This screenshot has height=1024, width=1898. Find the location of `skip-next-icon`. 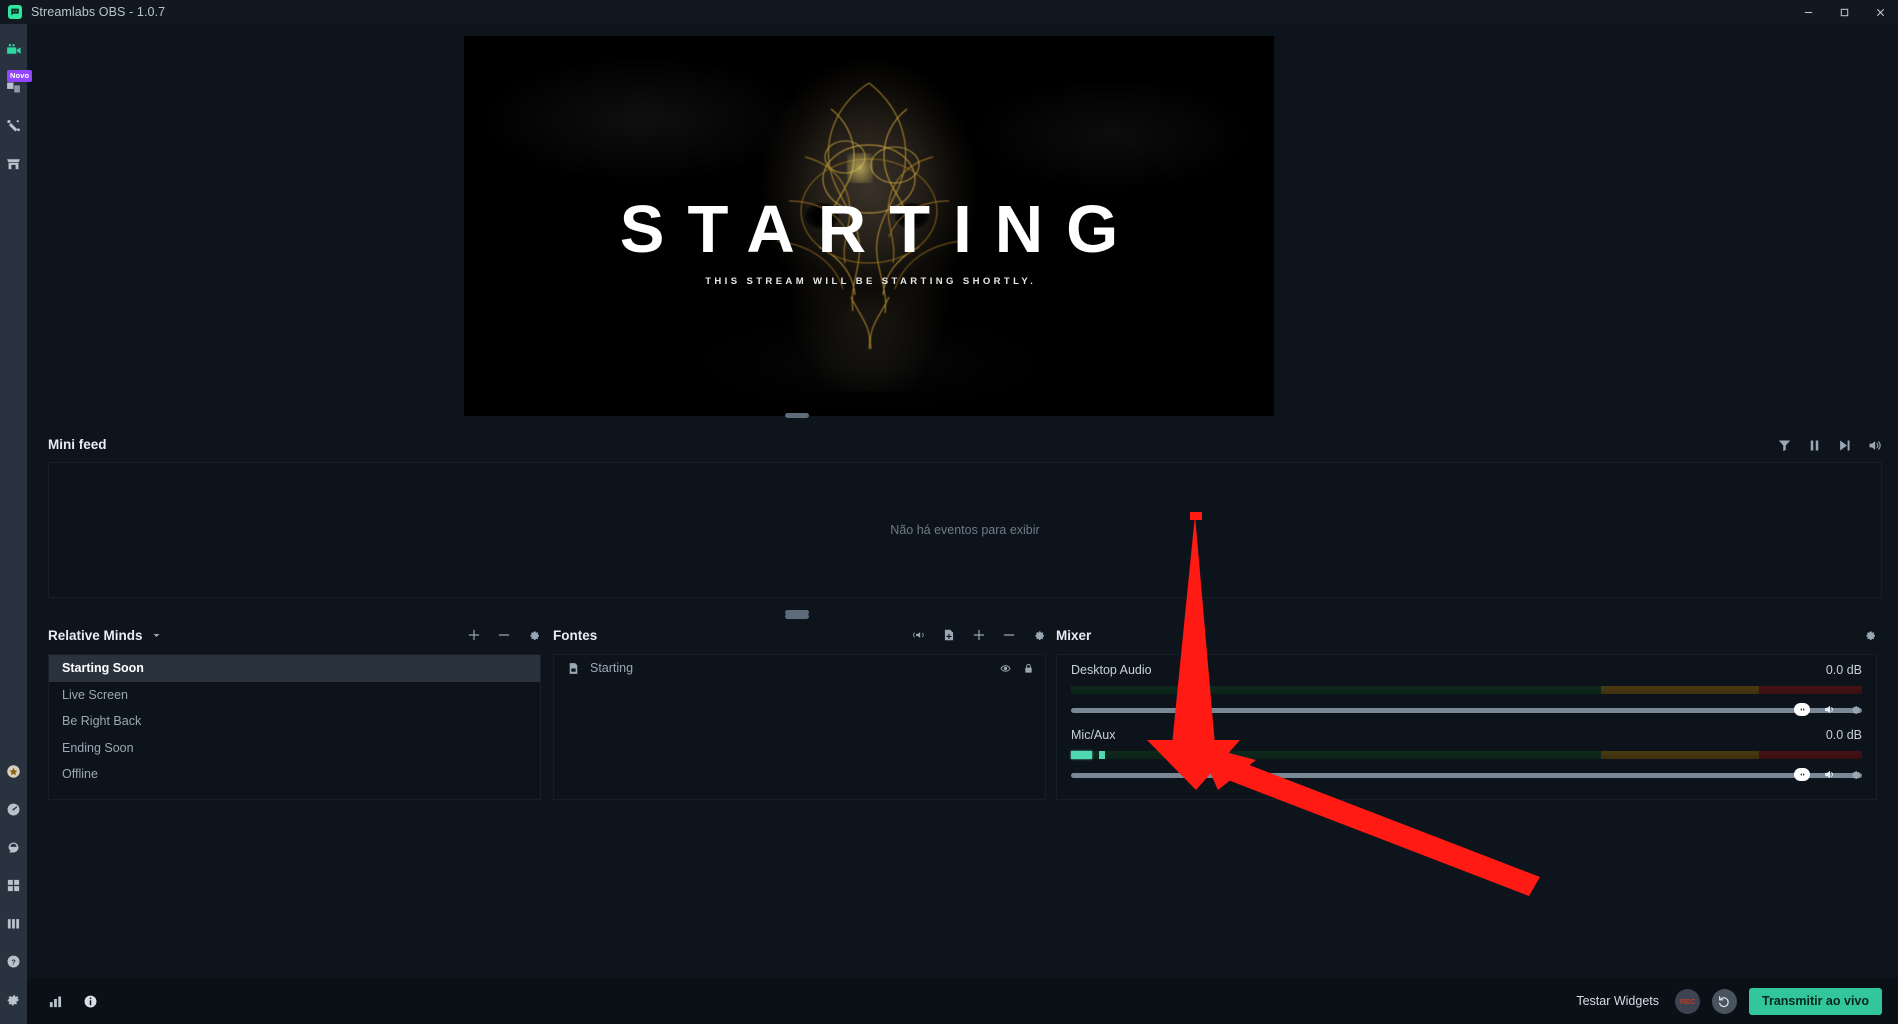

skip-next-icon is located at coordinates (1844, 445).